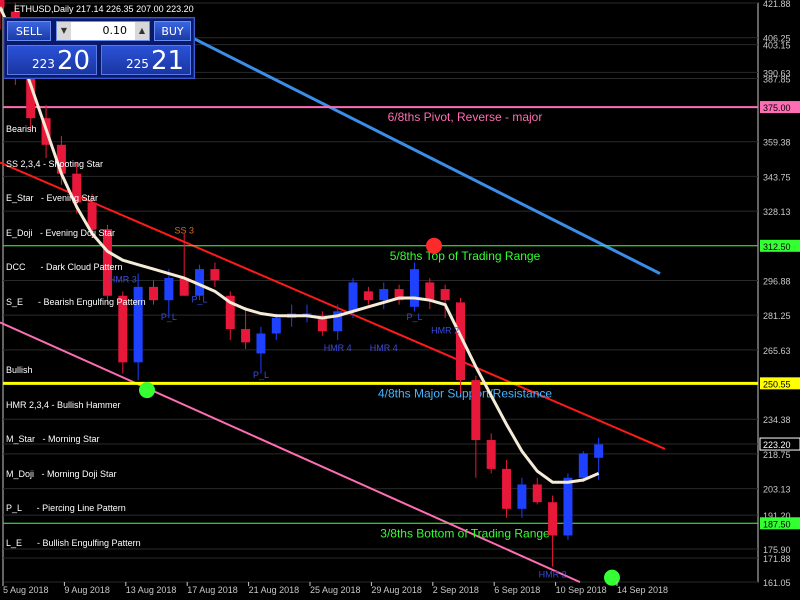 This screenshot has width=800, height=600. What do you see at coordinates (777, 143) in the screenshot?
I see `price-tick-label: 359.38` at bounding box center [777, 143].